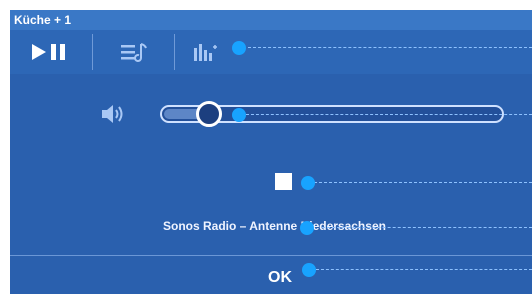 Image resolution: width=532 pixels, height=294 pixels. Describe the element at coordinates (271, 20) in the screenshot. I see `window-title: Küche + 1` at that location.